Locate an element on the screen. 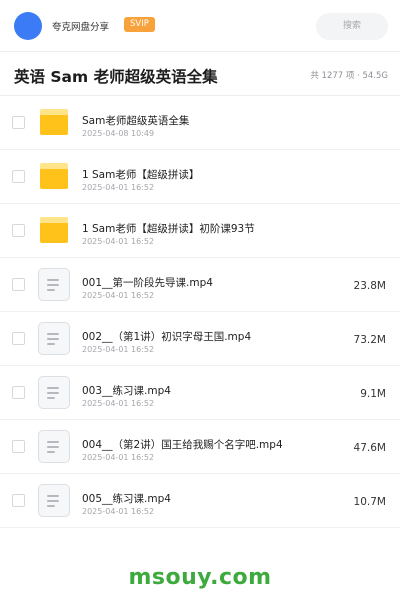 The image size is (400, 600). item-name: 003__练习课.mp4 is located at coordinates (126, 390).